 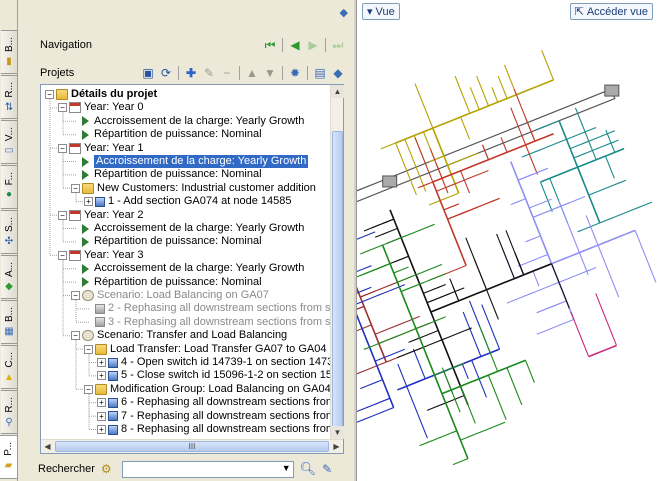 I want to click on search-combobox: ▼, so click(x=207, y=469).